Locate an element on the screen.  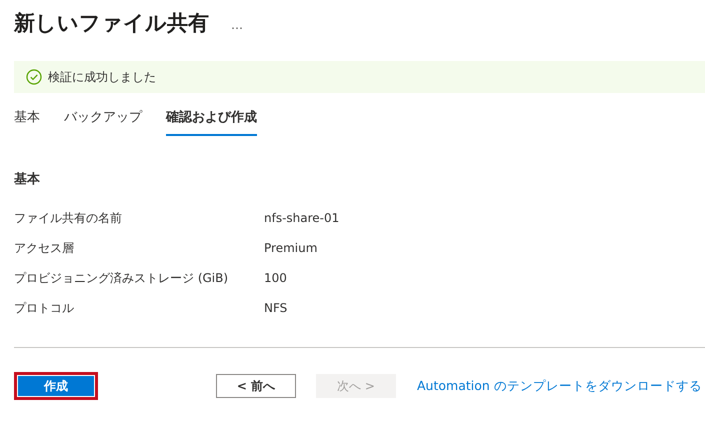
field-label: アクセス層 is located at coordinates (44, 248).